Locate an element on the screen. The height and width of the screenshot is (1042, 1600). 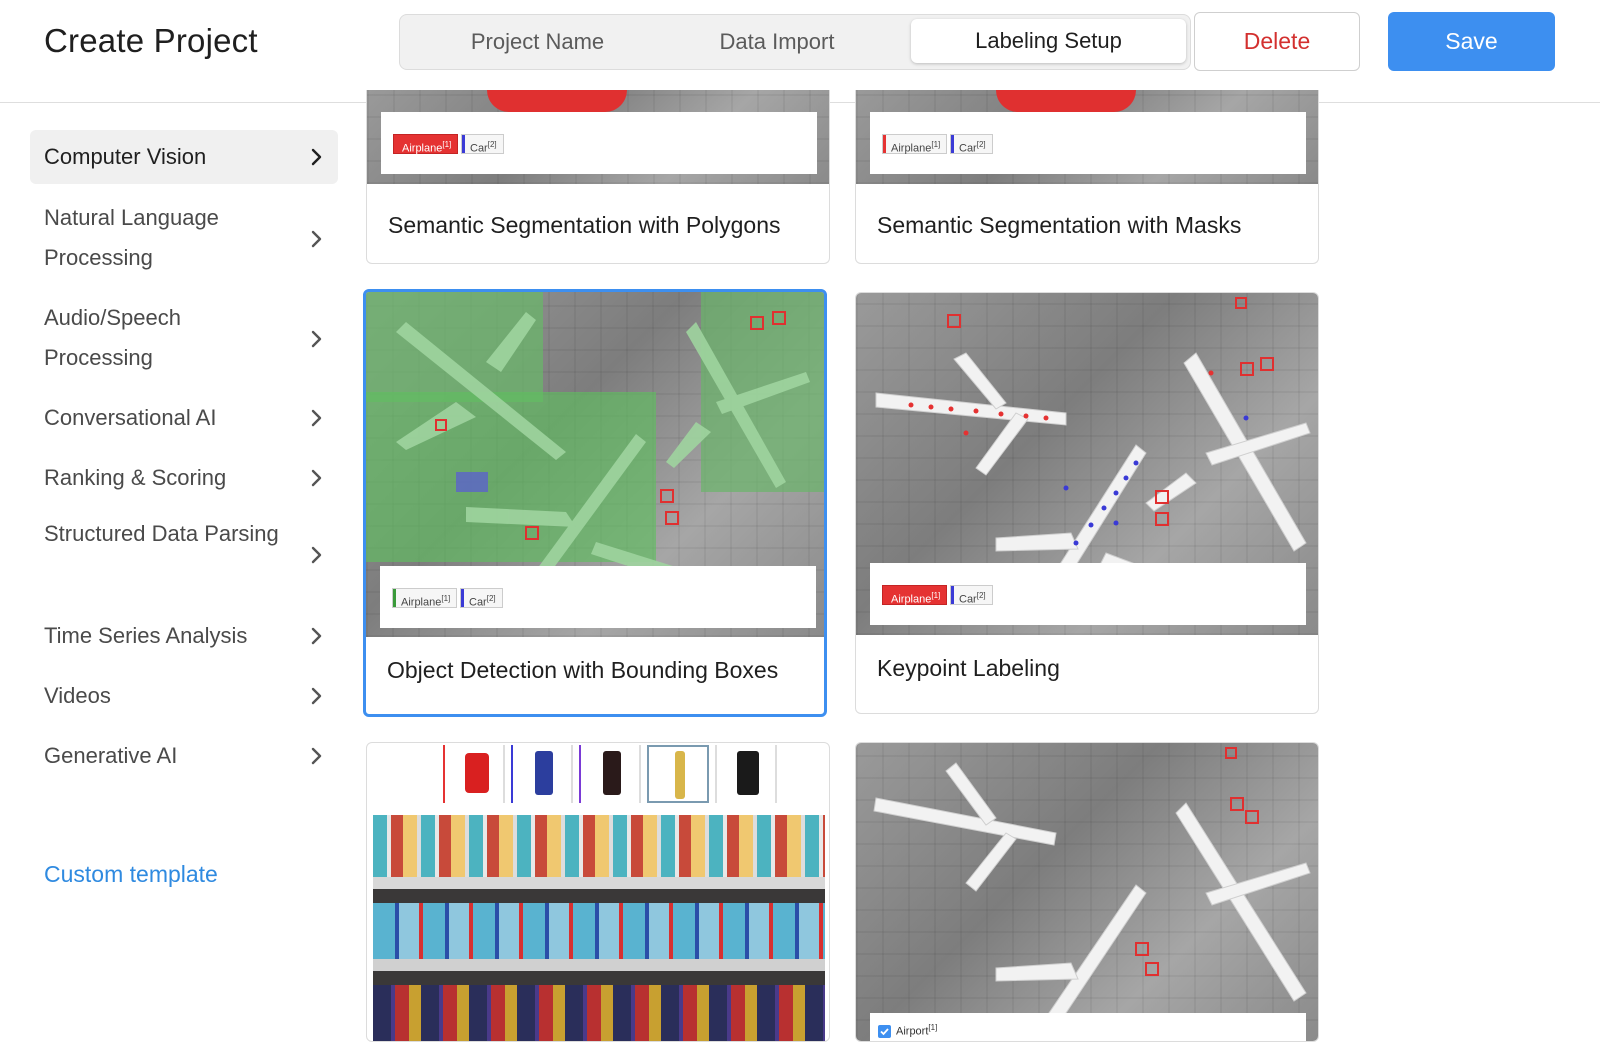
label-bar: Airport[1] is located at coordinates (1088, 1027).